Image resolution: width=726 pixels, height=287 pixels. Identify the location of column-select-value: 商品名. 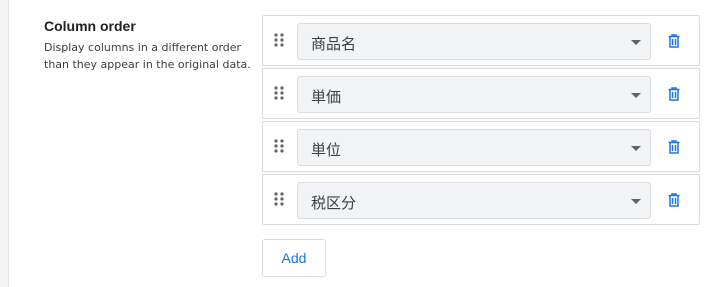
(334, 44).